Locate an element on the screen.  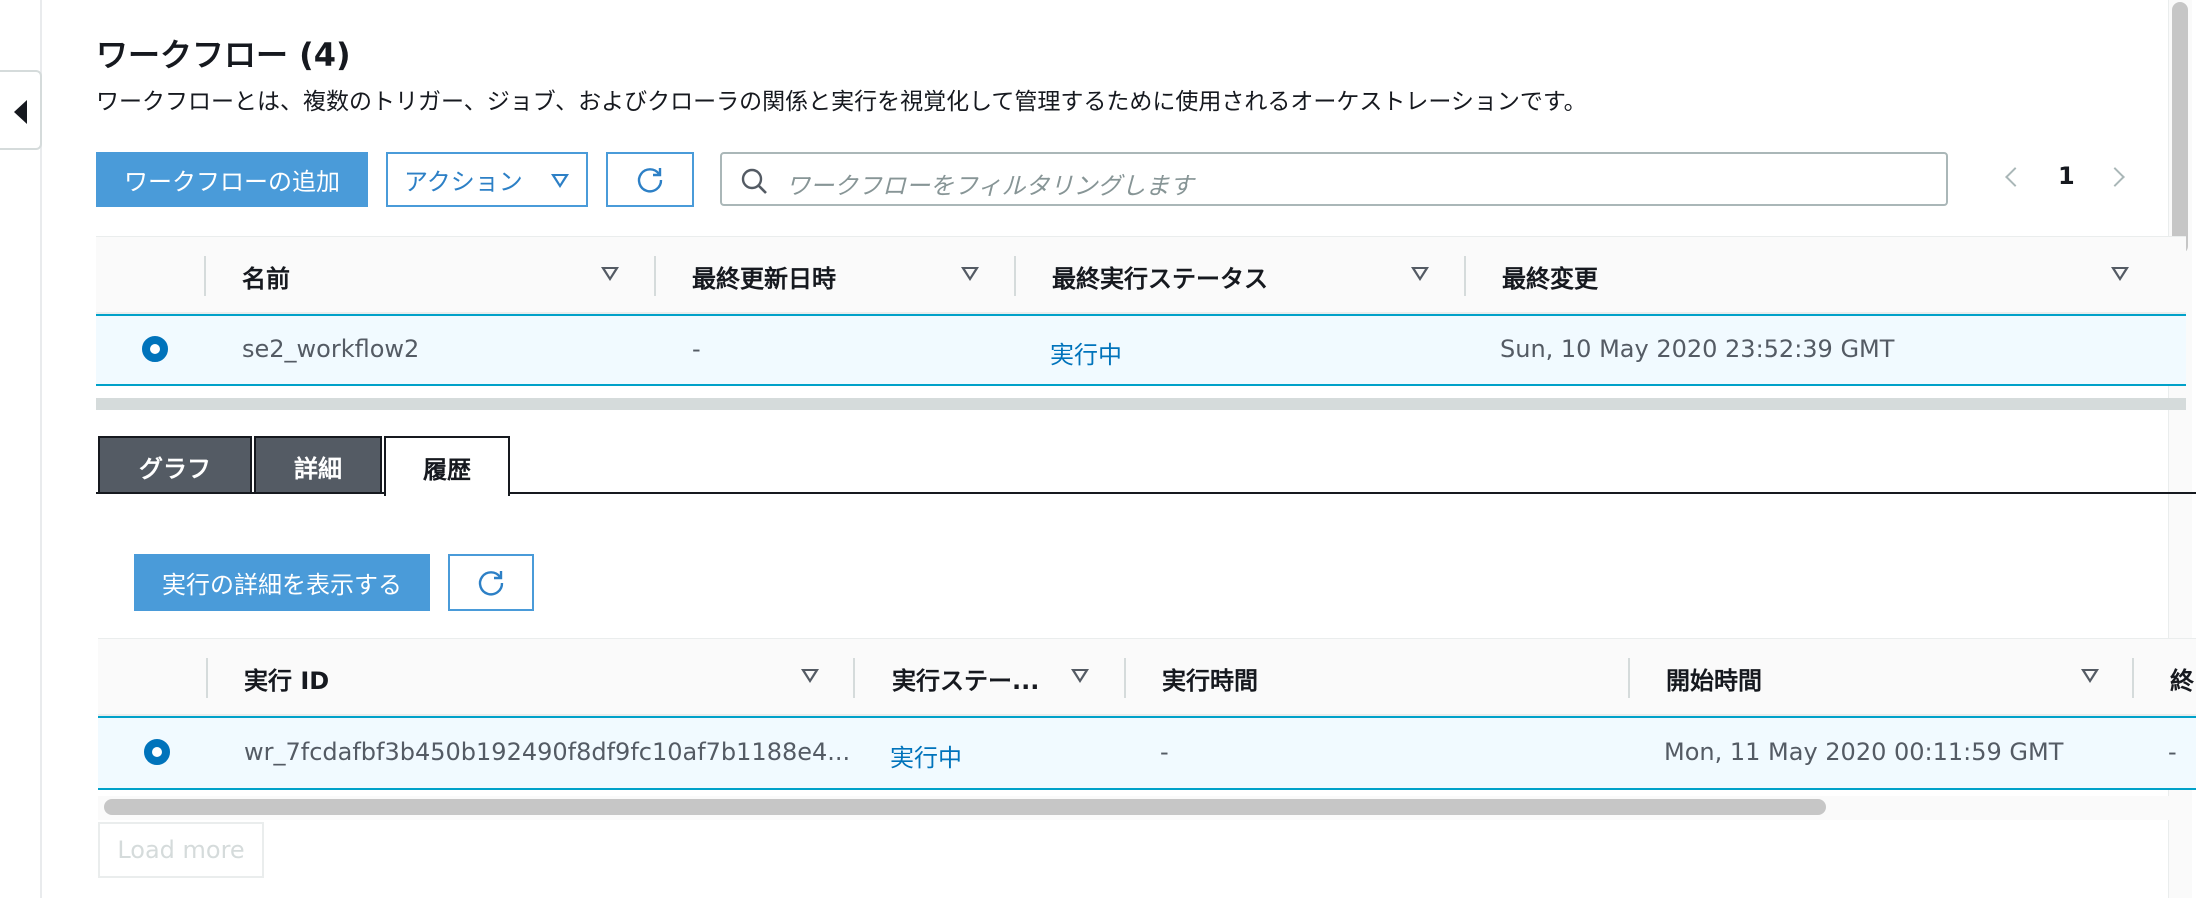
next-page-icon is located at coordinates (2115, 177).